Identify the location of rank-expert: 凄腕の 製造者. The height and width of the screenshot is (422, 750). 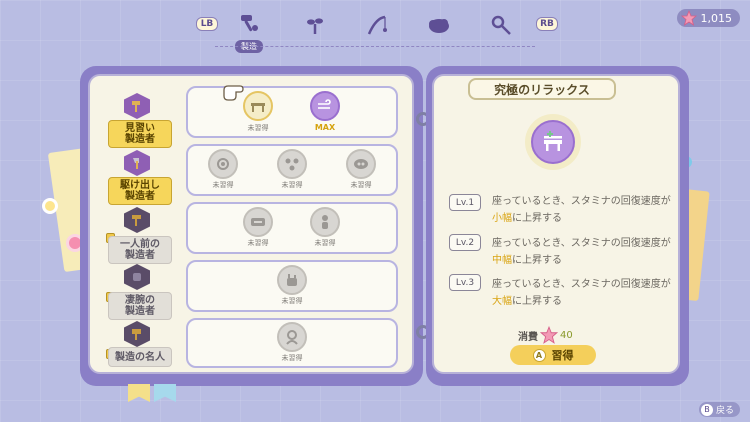
(140, 306).